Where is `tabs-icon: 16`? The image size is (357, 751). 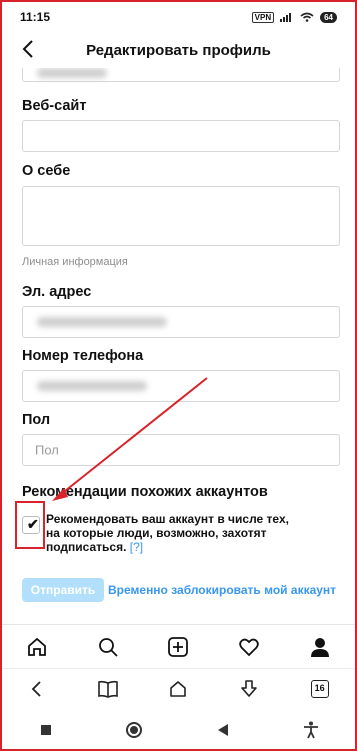
tabs-icon: 16 is located at coordinates (320, 689).